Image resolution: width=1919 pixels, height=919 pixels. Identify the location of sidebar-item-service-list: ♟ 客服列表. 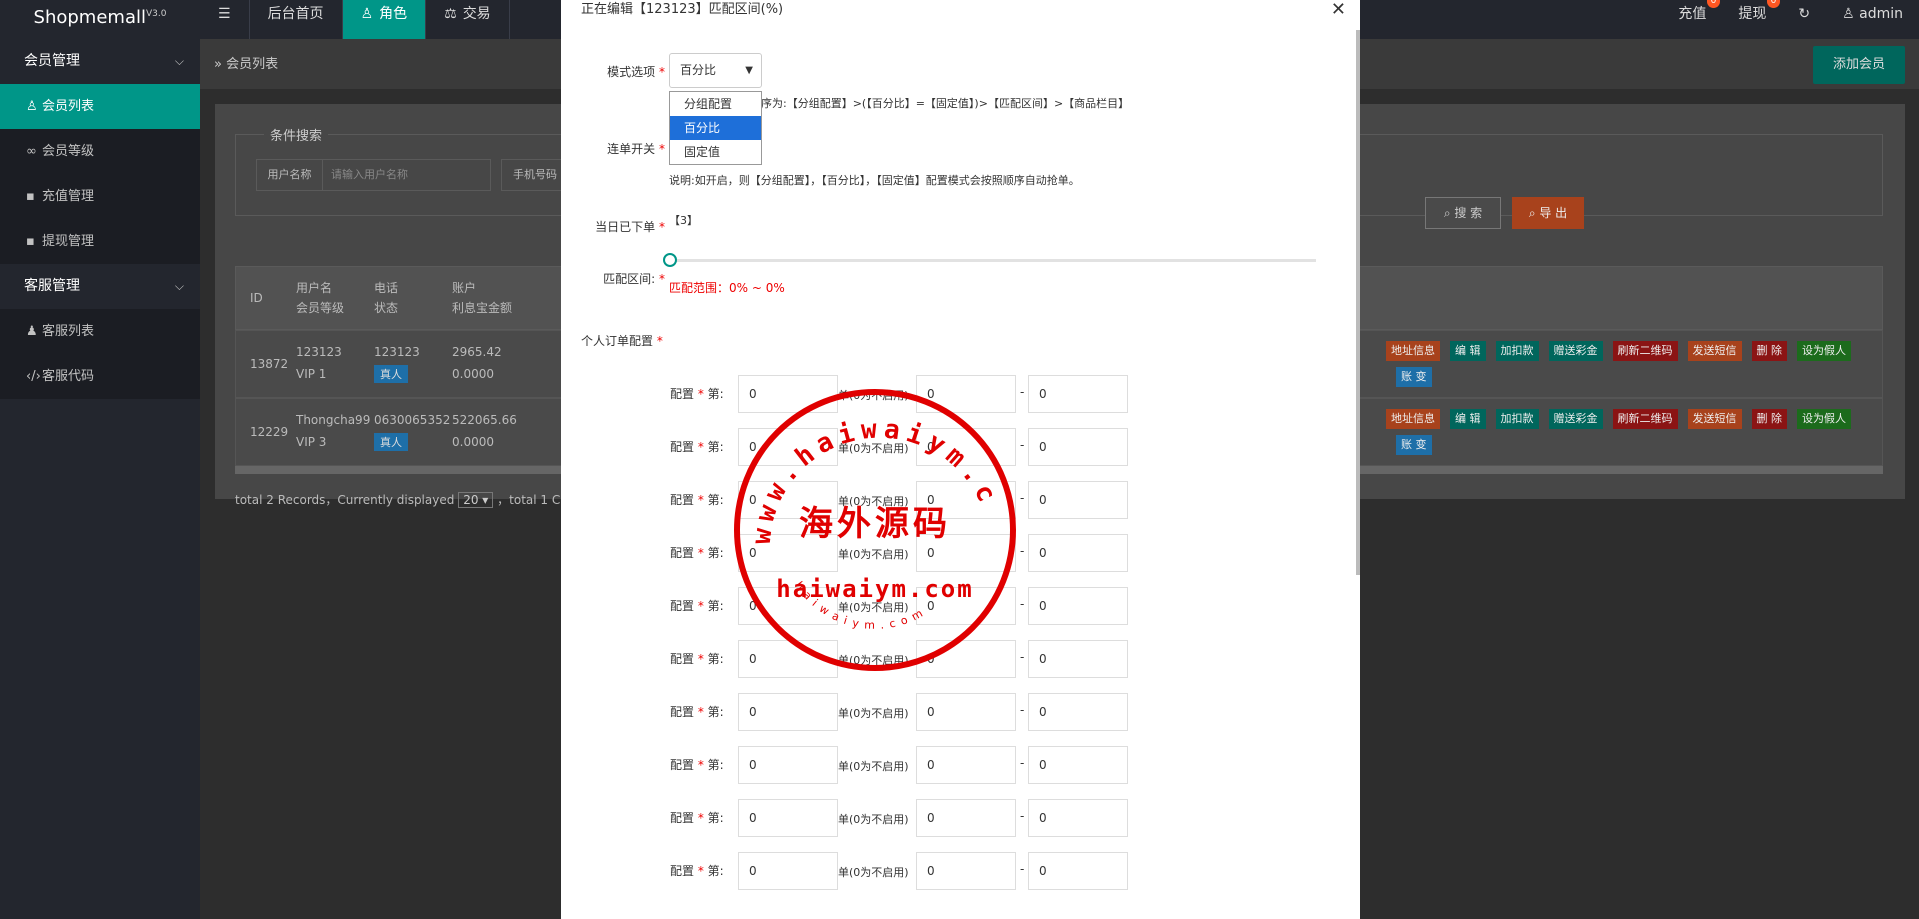
(100, 331).